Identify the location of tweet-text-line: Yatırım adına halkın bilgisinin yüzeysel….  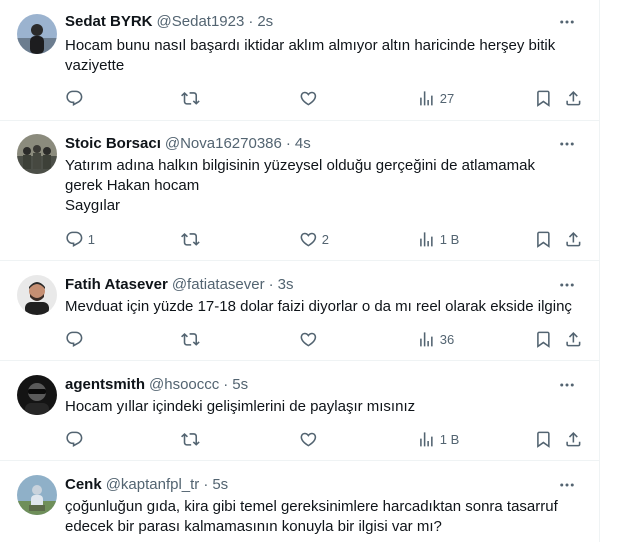
(300, 165).